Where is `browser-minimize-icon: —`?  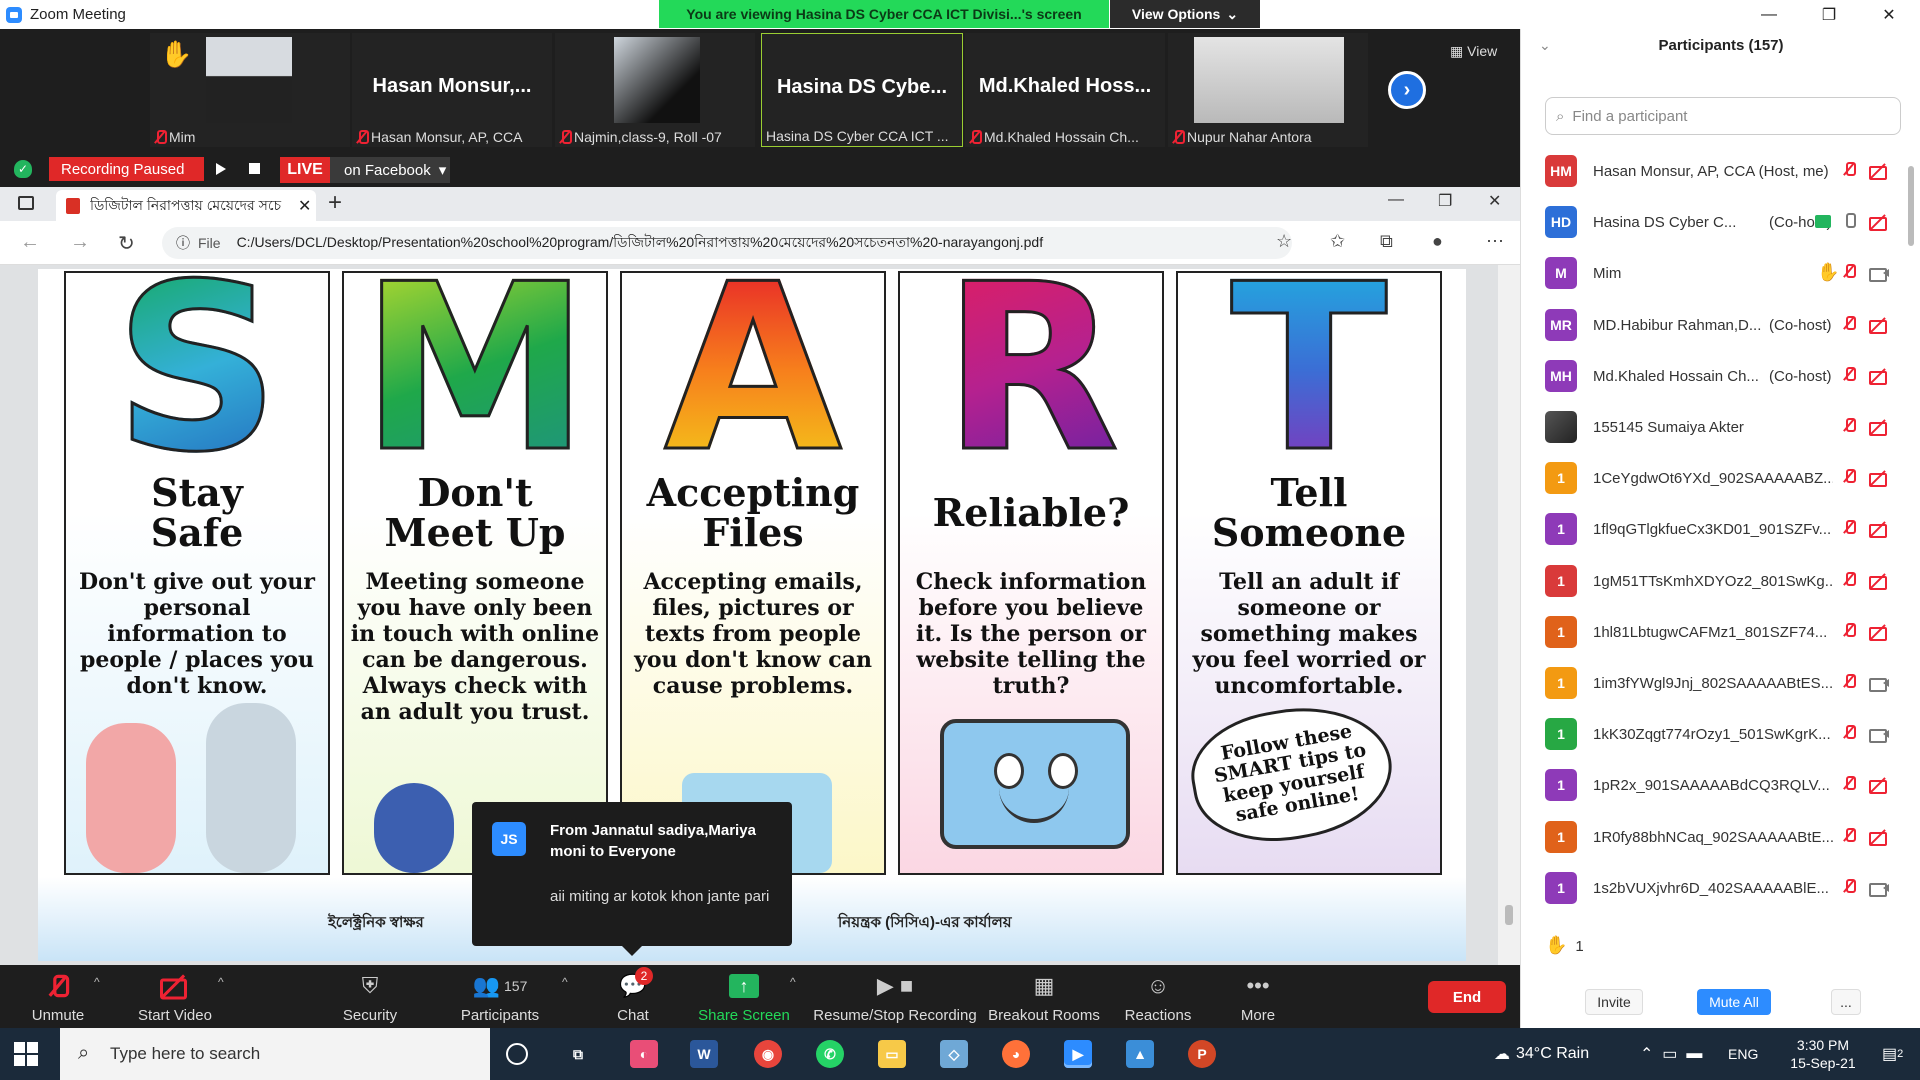
browser-minimize-icon: — is located at coordinates (1396, 200).